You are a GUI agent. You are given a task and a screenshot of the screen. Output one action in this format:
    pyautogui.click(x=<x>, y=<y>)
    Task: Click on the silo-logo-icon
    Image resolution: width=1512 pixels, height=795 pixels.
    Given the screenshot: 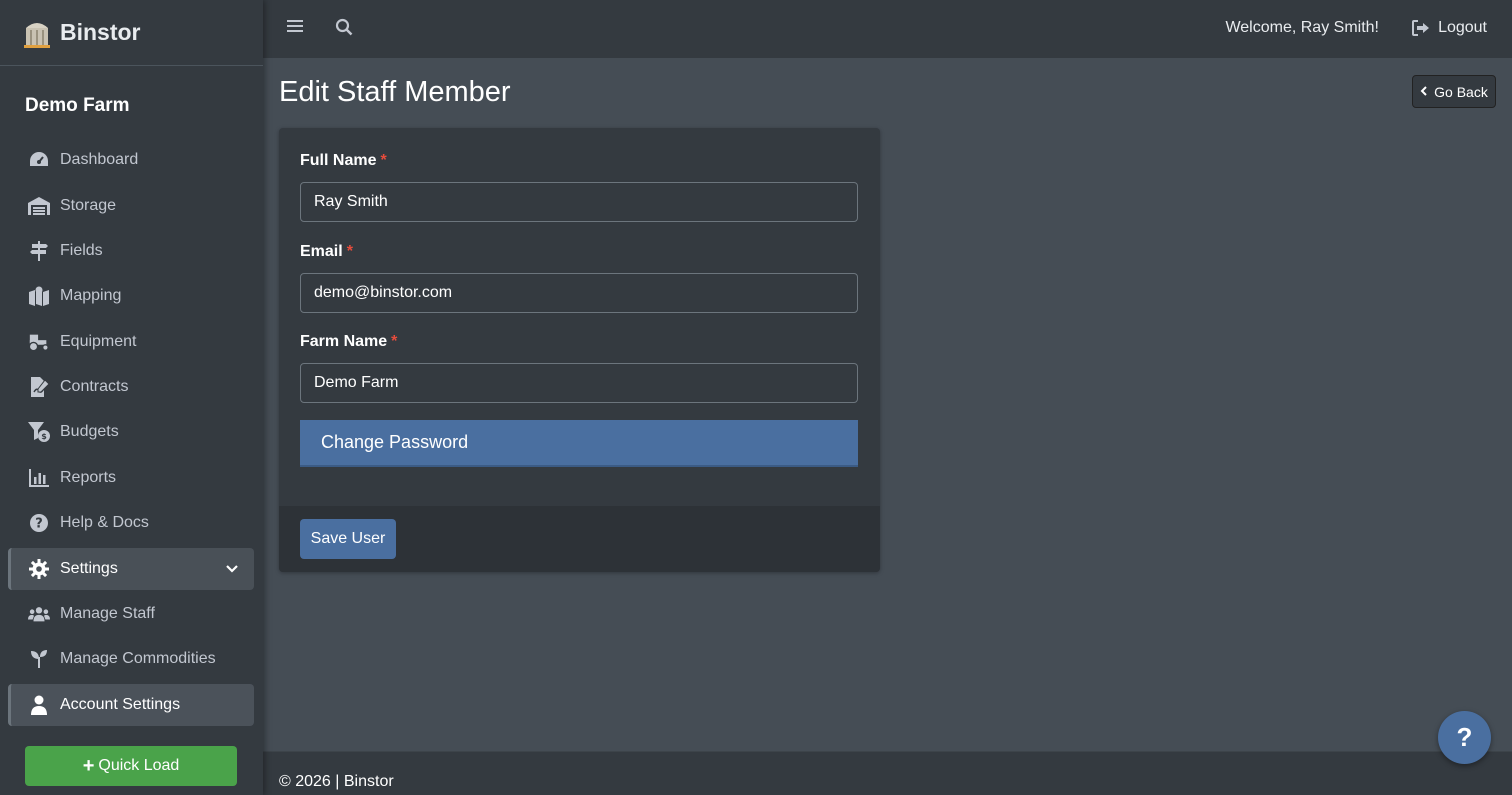 What is the action you would take?
    pyautogui.click(x=37, y=35)
    